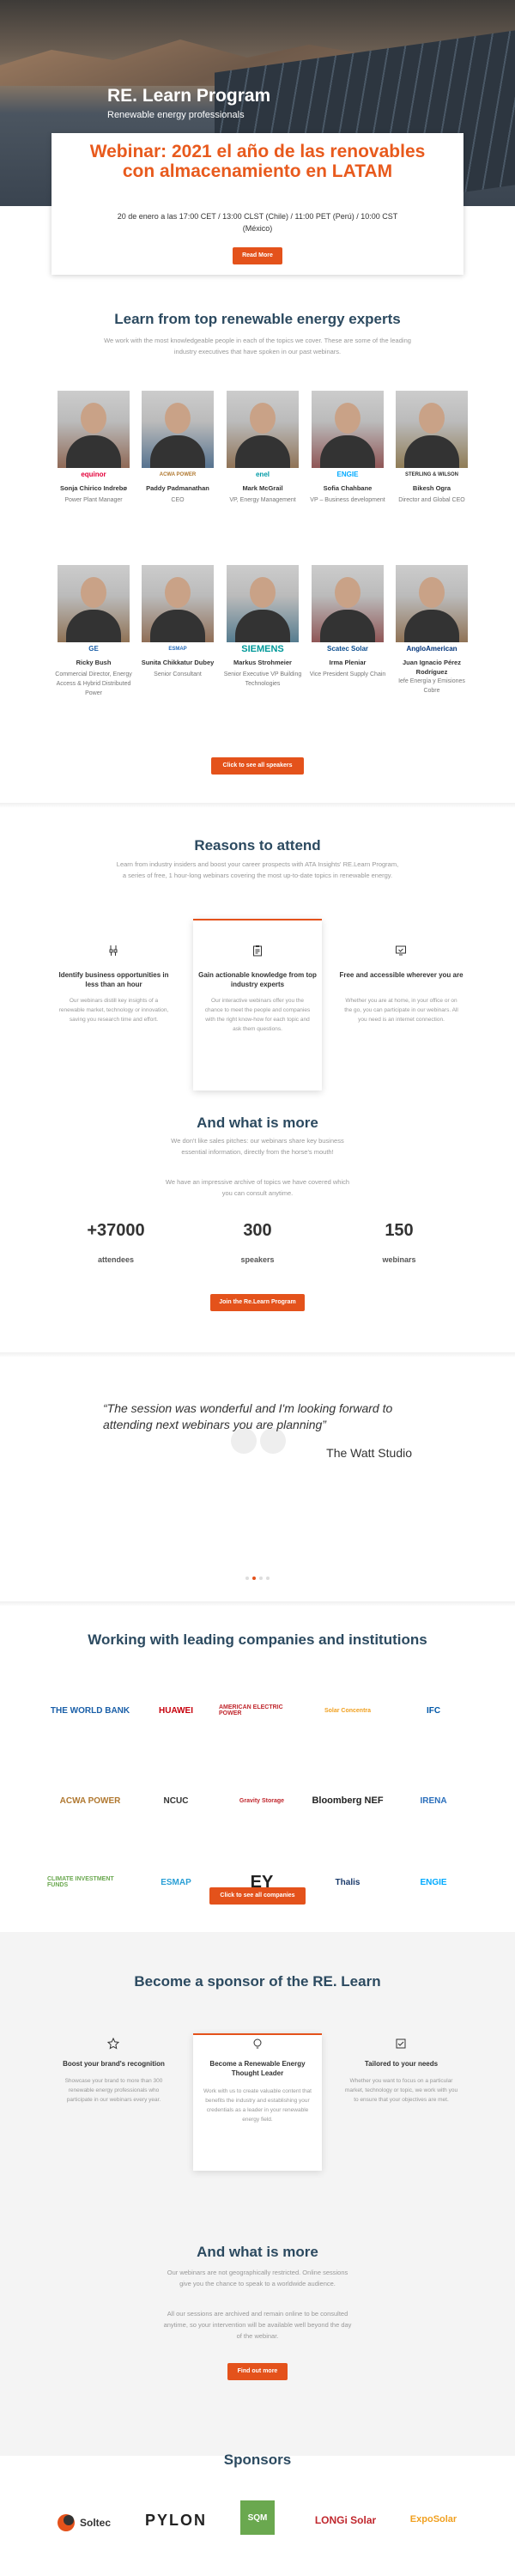  I want to click on lightbulb-icon, so click(257, 2044).